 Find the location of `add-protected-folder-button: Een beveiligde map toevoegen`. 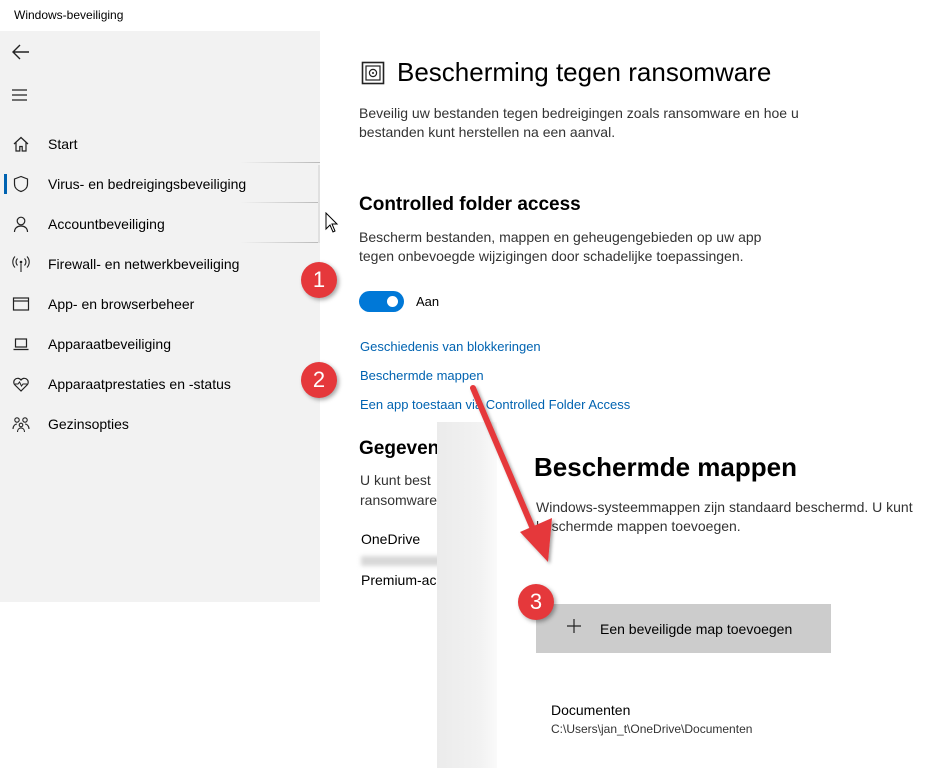

add-protected-folder-button: Een beveiligde map toevoegen is located at coordinates (683, 628).